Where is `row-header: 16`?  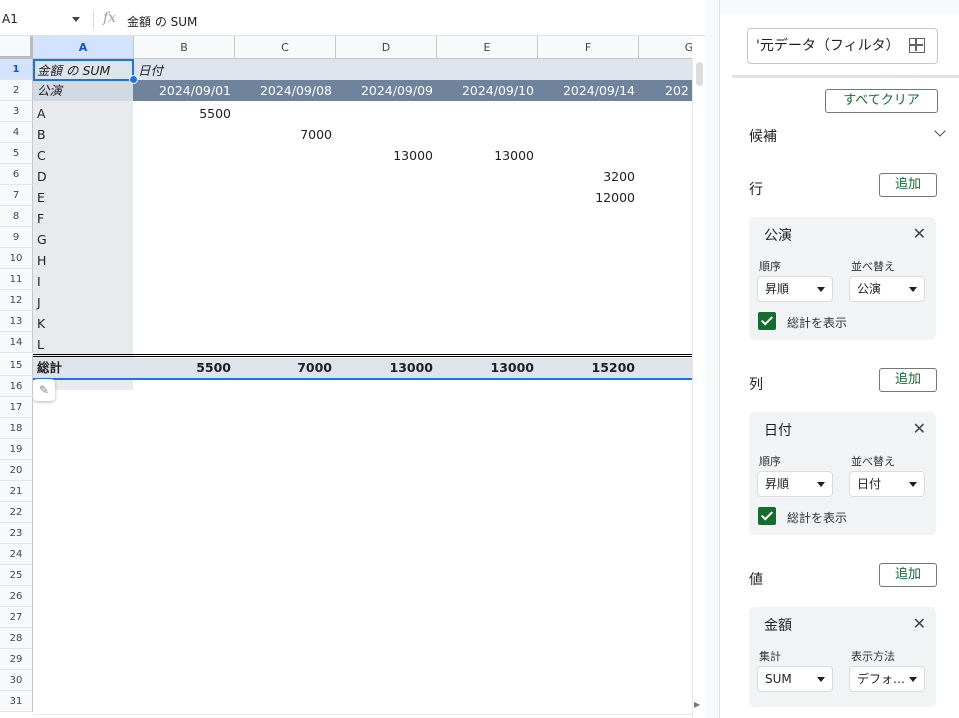
row-header: 16 is located at coordinates (16, 386).